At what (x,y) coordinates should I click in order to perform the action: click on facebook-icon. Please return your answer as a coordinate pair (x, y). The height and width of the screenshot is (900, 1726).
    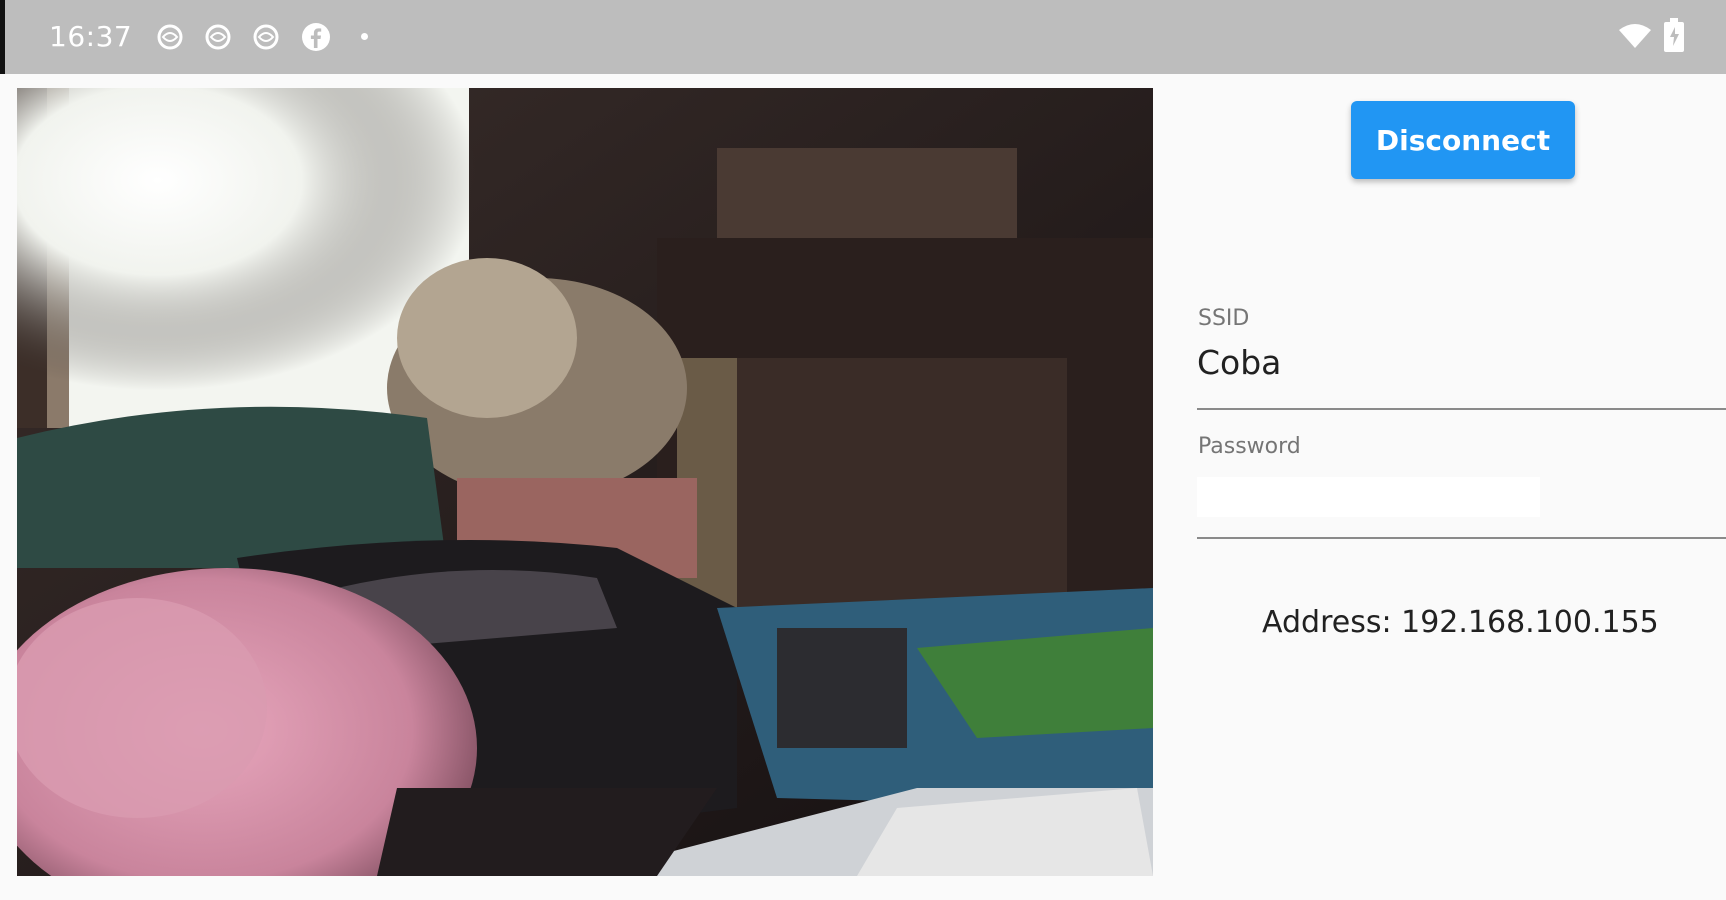
    Looking at the image, I should click on (316, 37).